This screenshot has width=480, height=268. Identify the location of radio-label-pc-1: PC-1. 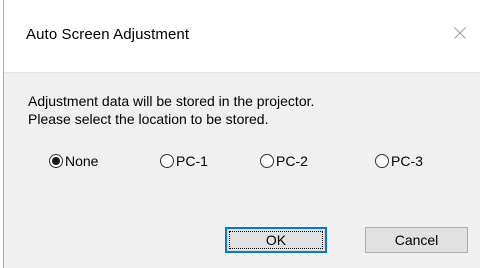
(192, 161).